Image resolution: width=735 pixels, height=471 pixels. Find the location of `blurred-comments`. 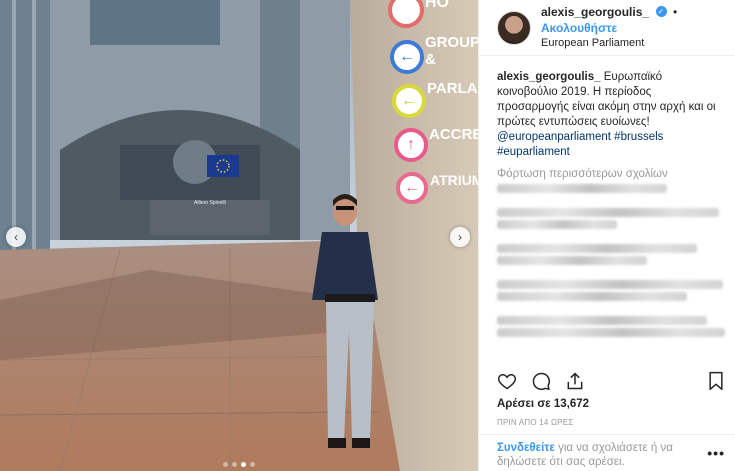

blurred-comments is located at coordinates (611, 262).